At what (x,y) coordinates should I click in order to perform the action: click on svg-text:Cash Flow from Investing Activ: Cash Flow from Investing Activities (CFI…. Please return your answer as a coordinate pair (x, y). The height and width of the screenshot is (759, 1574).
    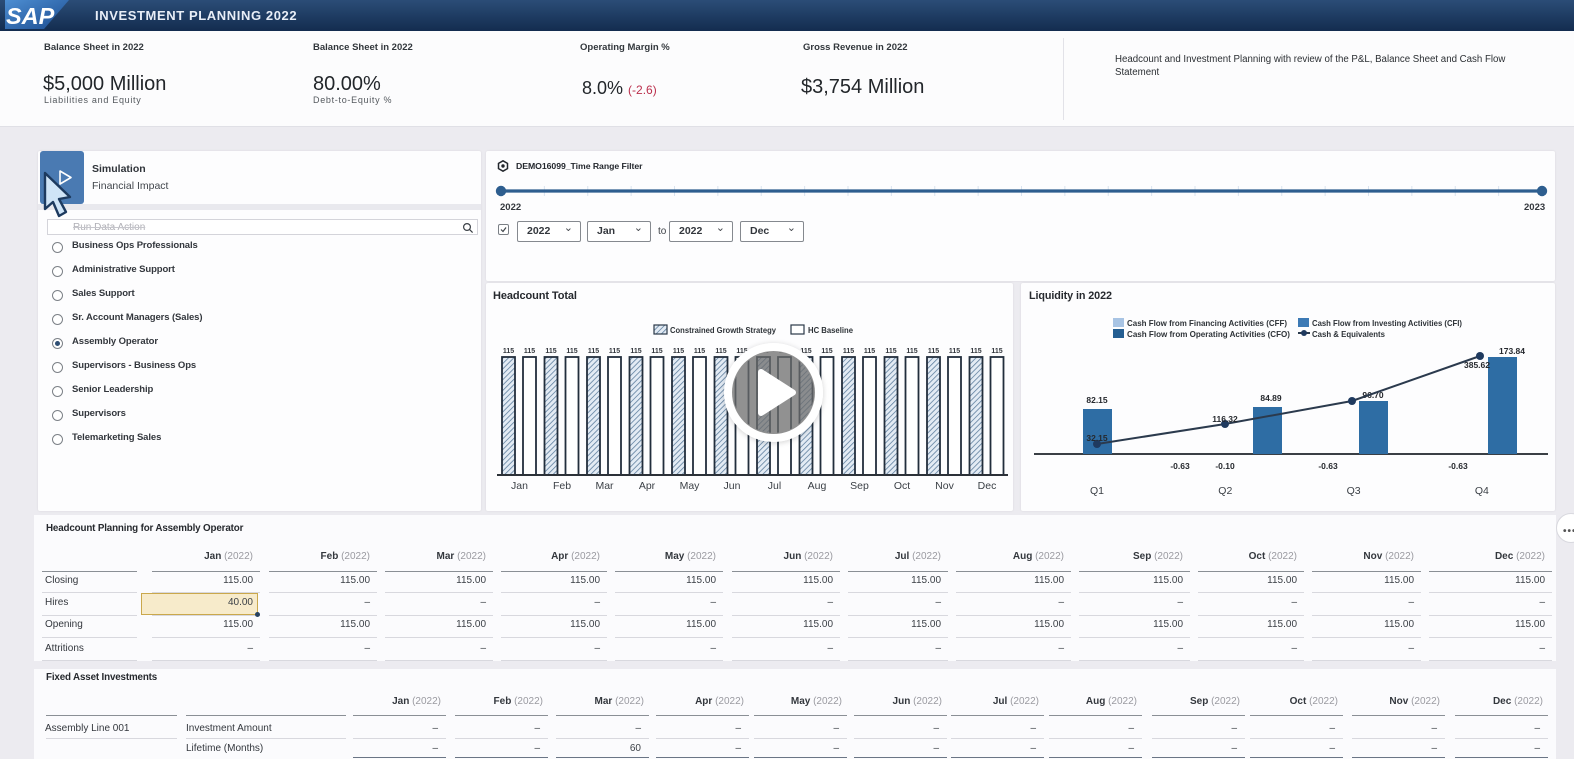
    Looking at the image, I should click on (1387, 323).